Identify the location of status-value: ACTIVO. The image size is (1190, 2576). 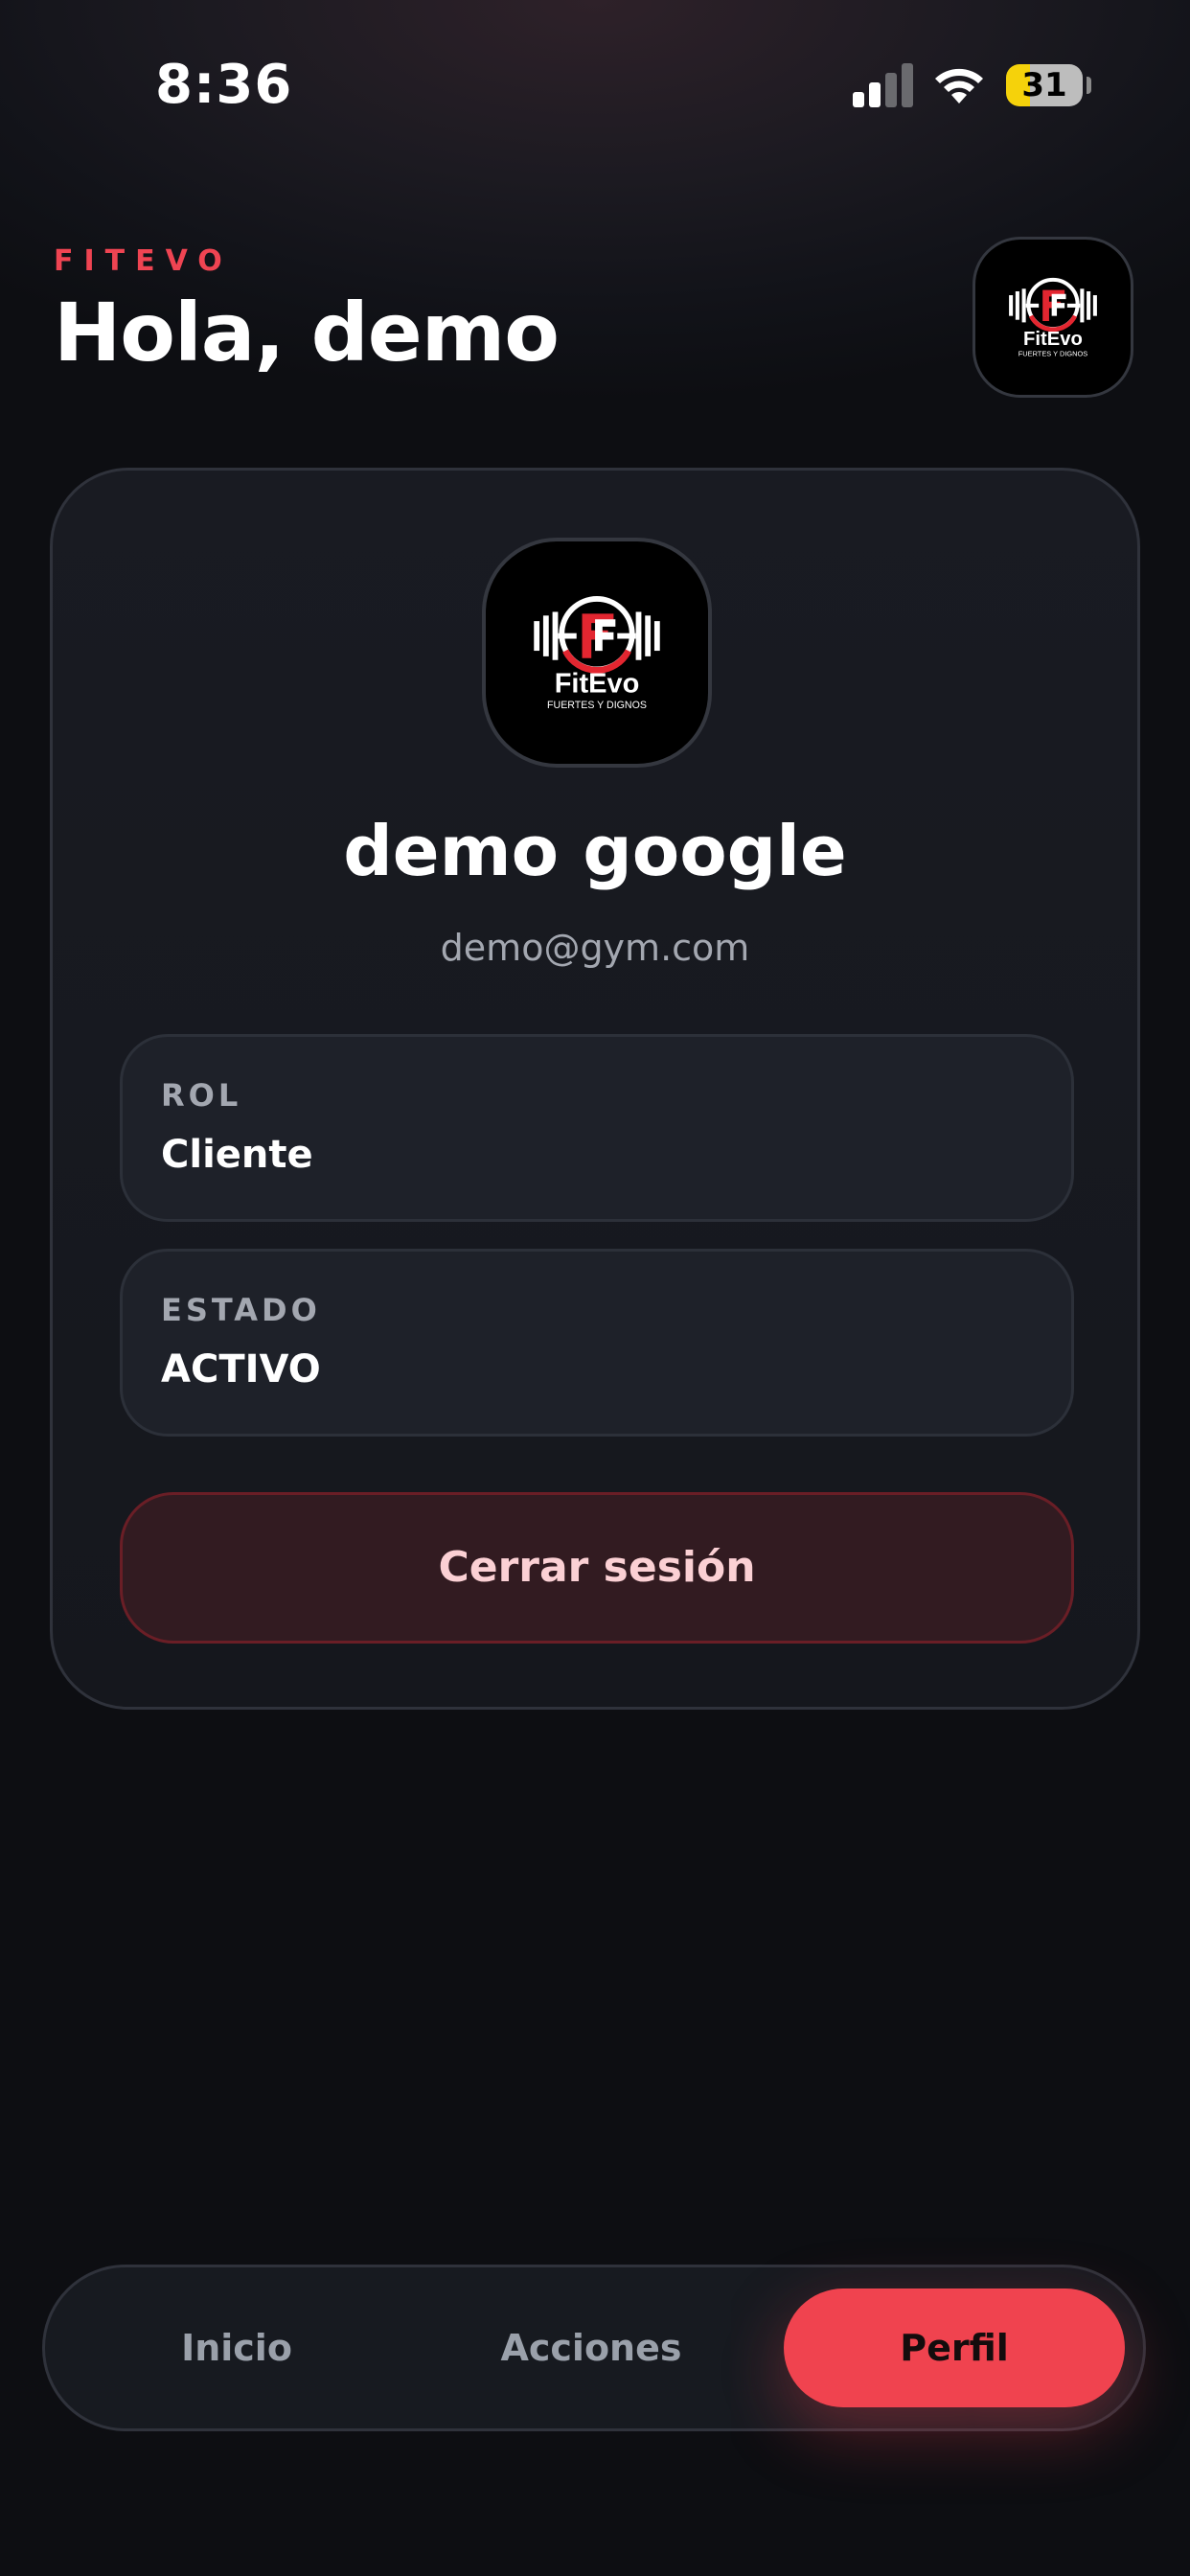
(241, 1369).